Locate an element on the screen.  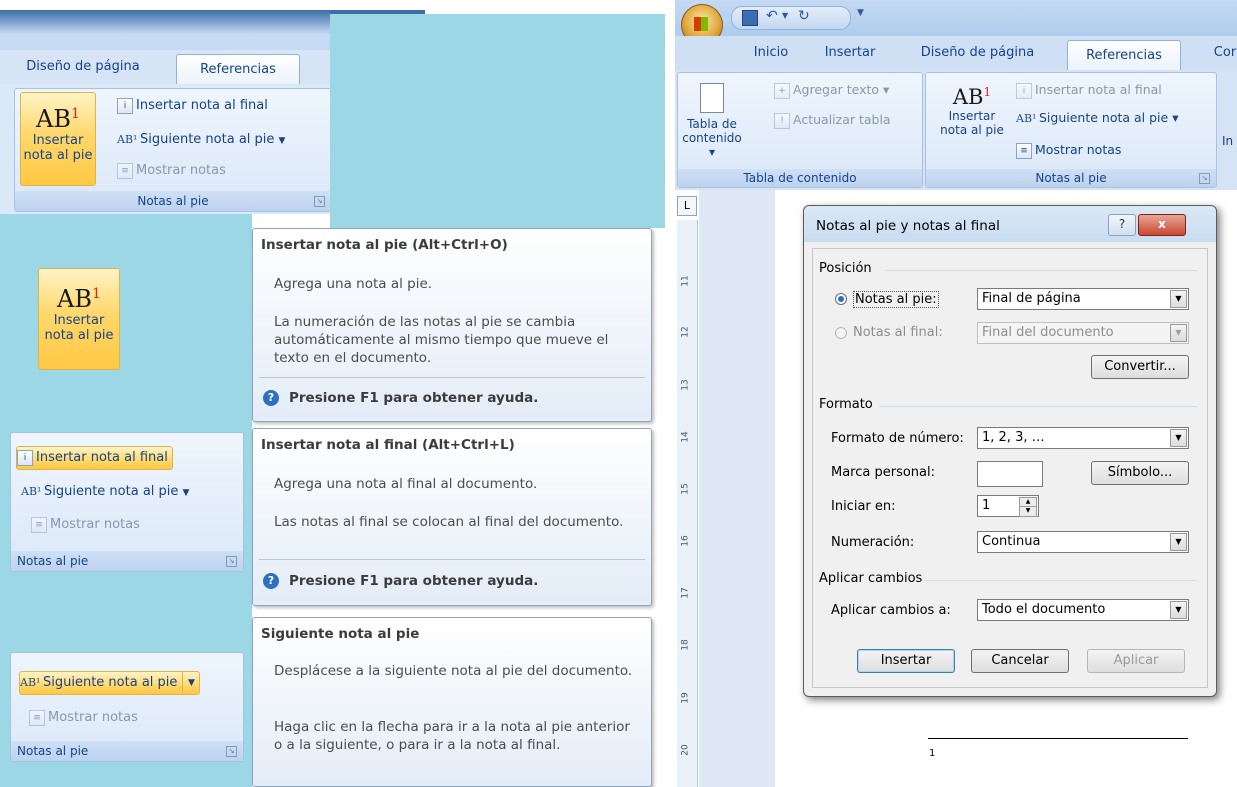
undo-icon: ↶ is located at coordinates (772, 16).